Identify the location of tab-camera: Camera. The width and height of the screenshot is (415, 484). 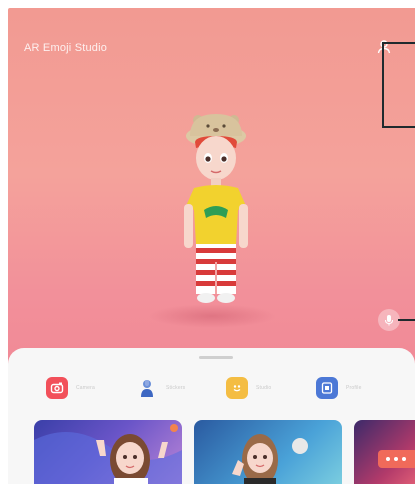
(91, 388).